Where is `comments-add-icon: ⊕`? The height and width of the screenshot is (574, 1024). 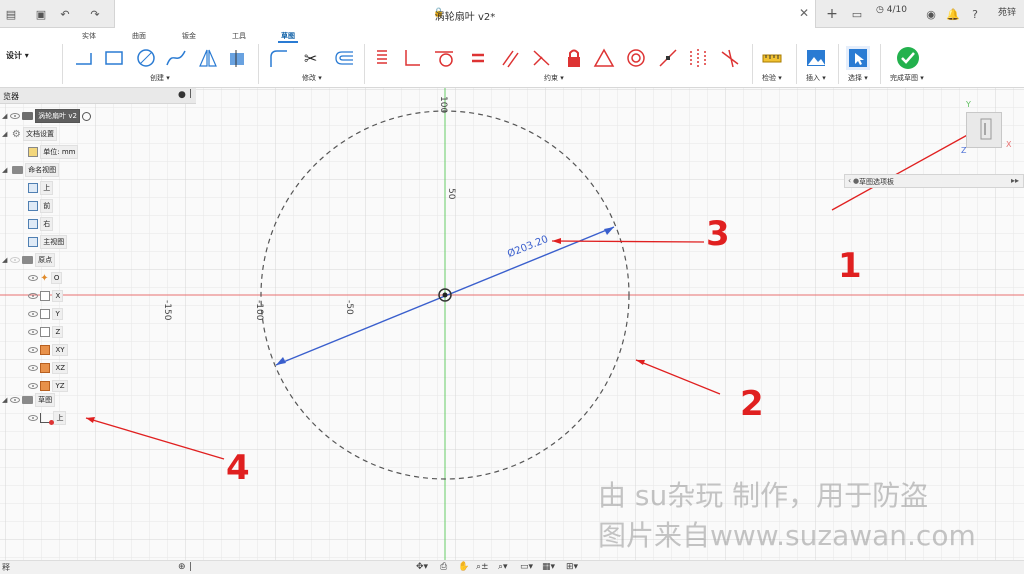
comments-add-icon: ⊕ is located at coordinates (182, 567).